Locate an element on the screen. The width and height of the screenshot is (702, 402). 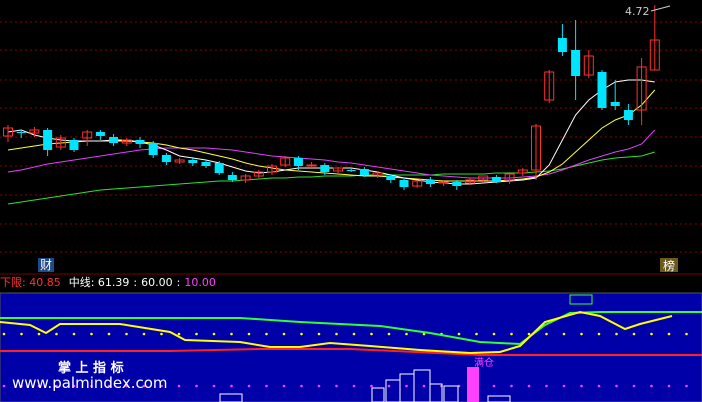
badge-right: 榜 is located at coordinates (669, 265).